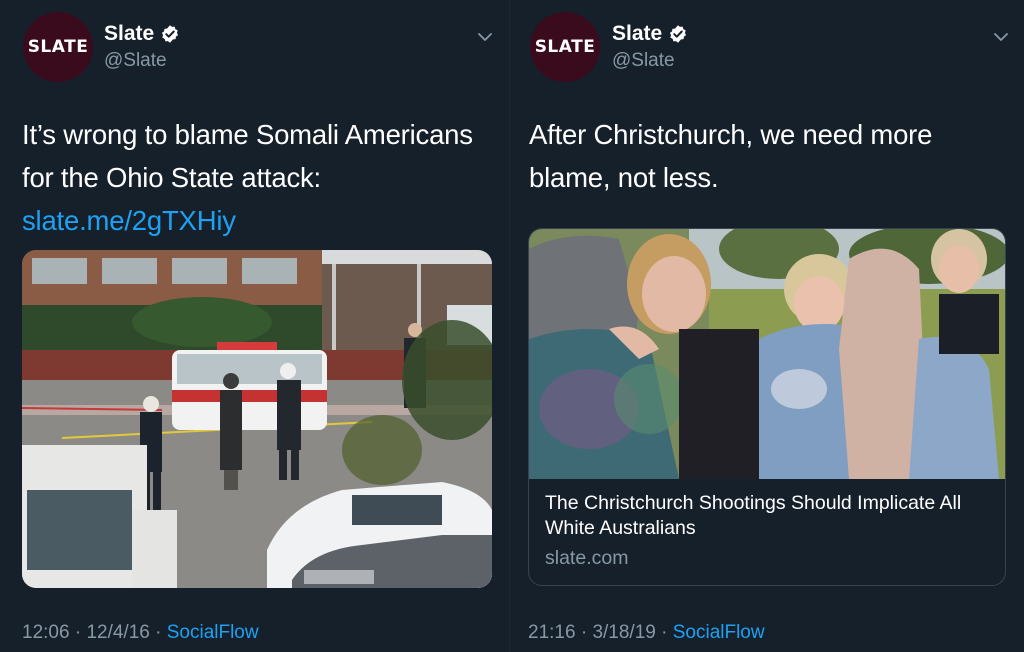 Image resolution: width=1024 pixels, height=652 pixels. What do you see at coordinates (623, 632) in the screenshot?
I see `tweet-date: 3/18/19` at bounding box center [623, 632].